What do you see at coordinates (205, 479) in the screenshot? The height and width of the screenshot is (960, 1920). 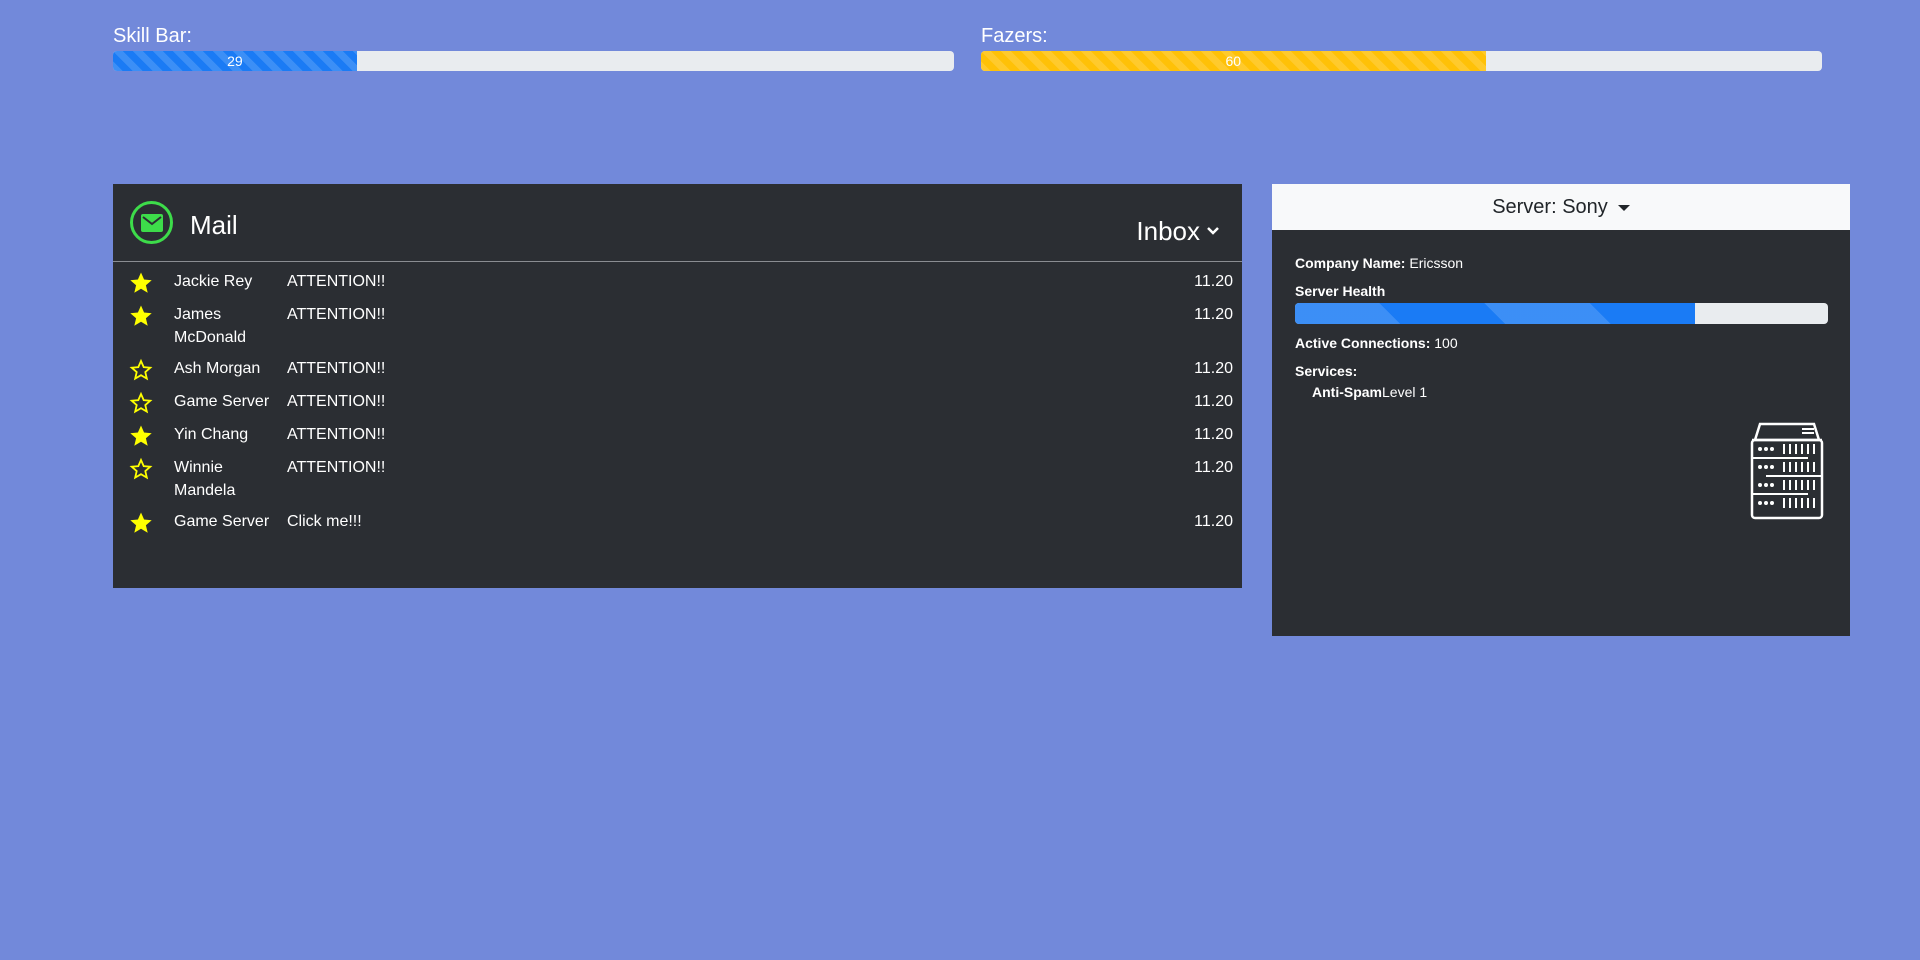 I see `mail-sender: Winnie Mandela` at bounding box center [205, 479].